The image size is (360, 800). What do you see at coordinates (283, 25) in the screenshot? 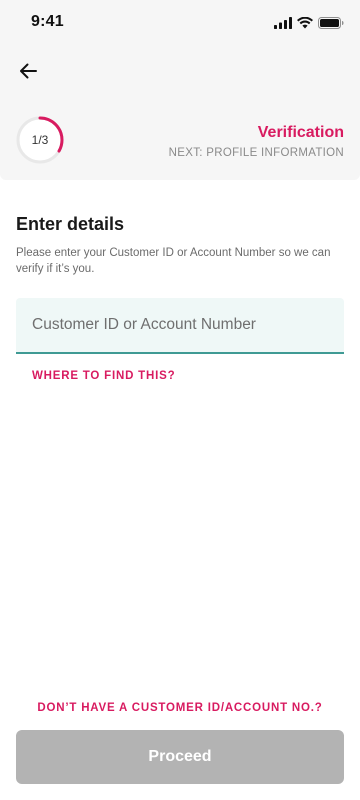
I see `signal-icon` at bounding box center [283, 25].